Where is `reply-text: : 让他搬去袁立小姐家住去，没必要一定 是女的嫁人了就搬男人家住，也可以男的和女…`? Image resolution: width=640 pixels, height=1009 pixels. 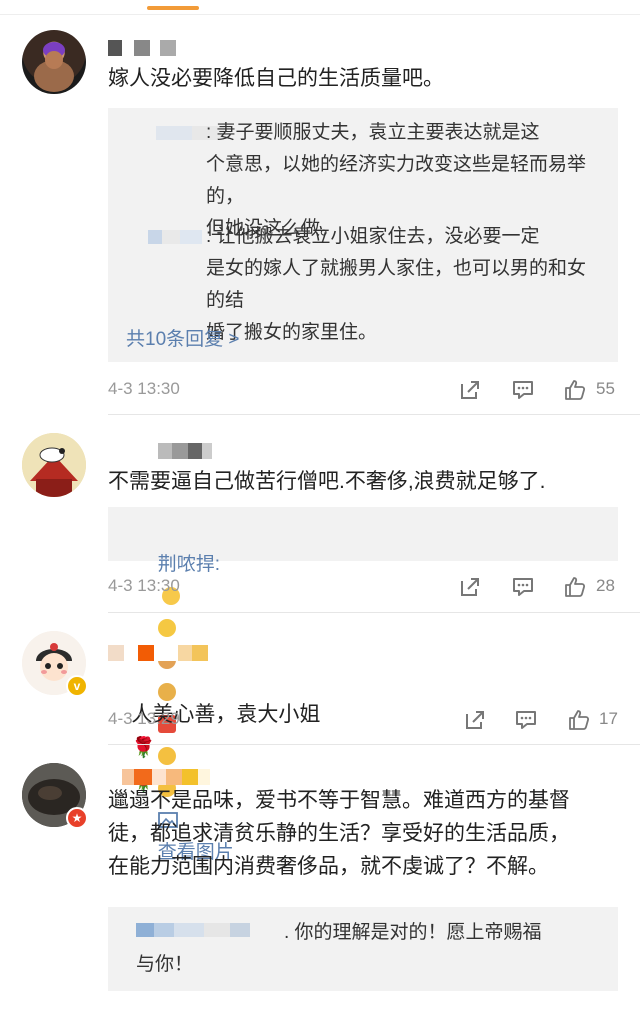 reply-text: : 让他搬去袁立小姐家住去，没必要一定 是女的嫁人了就搬男人家住，也可以男的和女… is located at coordinates (396, 284).